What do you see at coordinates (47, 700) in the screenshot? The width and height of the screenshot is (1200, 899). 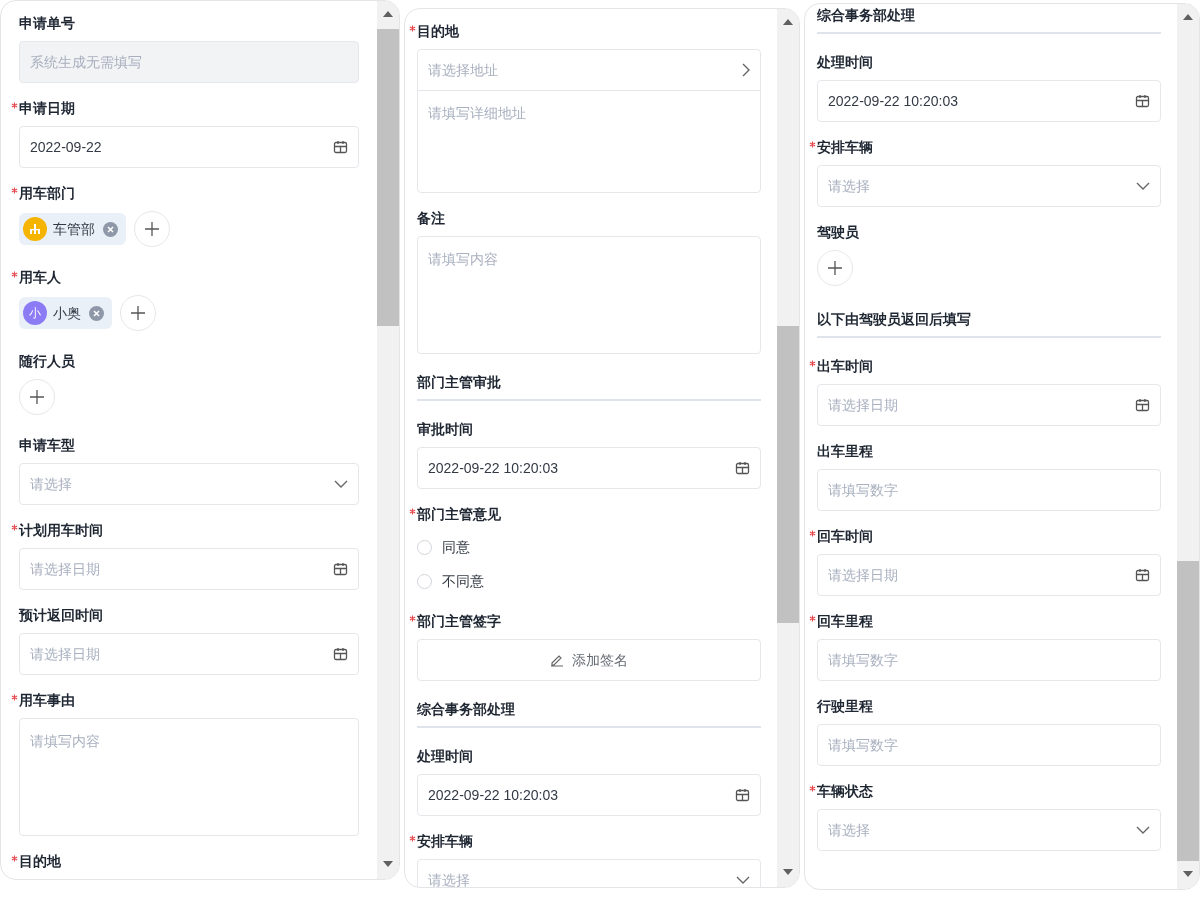 I see `field-label: 用车事由` at bounding box center [47, 700].